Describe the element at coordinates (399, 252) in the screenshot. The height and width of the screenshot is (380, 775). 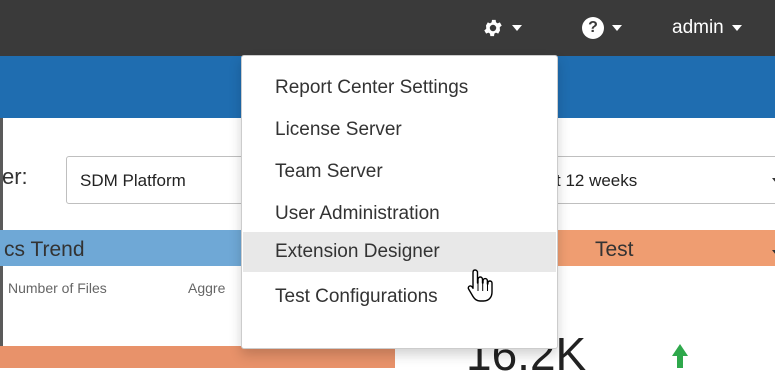
I see `menu-item-extension-designer: Extension Designer` at that location.